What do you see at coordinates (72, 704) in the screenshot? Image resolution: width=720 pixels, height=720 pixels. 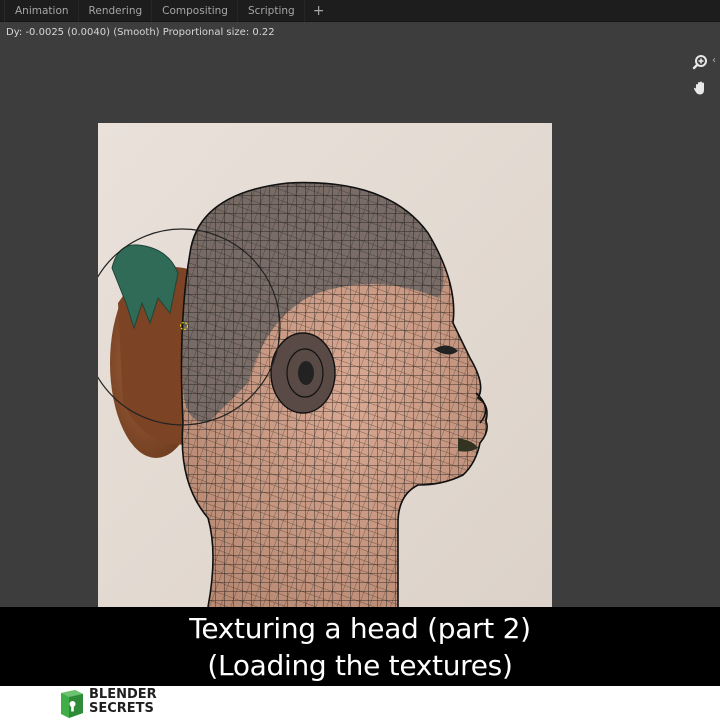 I see `blender-secrets-logo-icon` at bounding box center [72, 704].